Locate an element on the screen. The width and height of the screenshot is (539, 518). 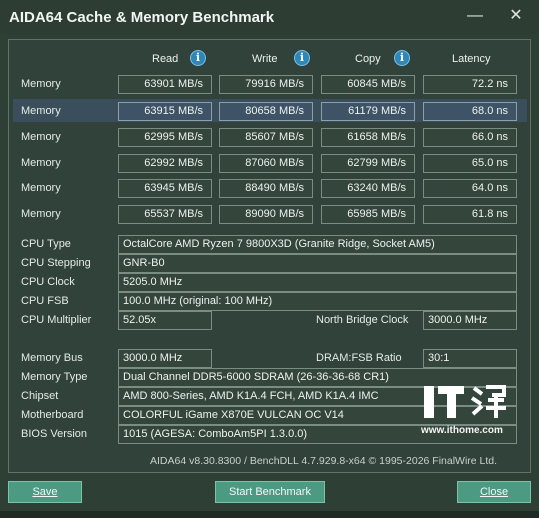
read-value: 62995 MB/s is located at coordinates (165, 137).